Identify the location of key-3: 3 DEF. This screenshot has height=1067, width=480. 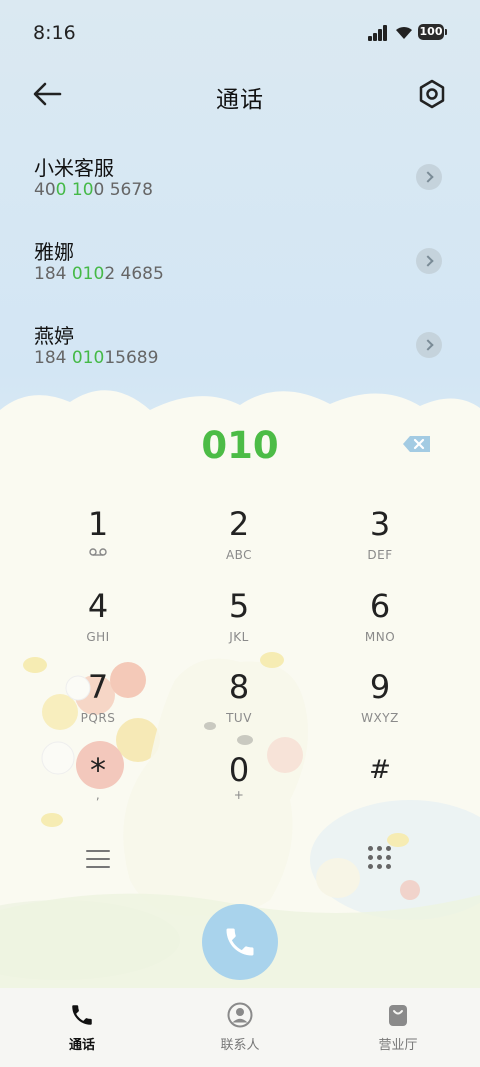
(380, 546).